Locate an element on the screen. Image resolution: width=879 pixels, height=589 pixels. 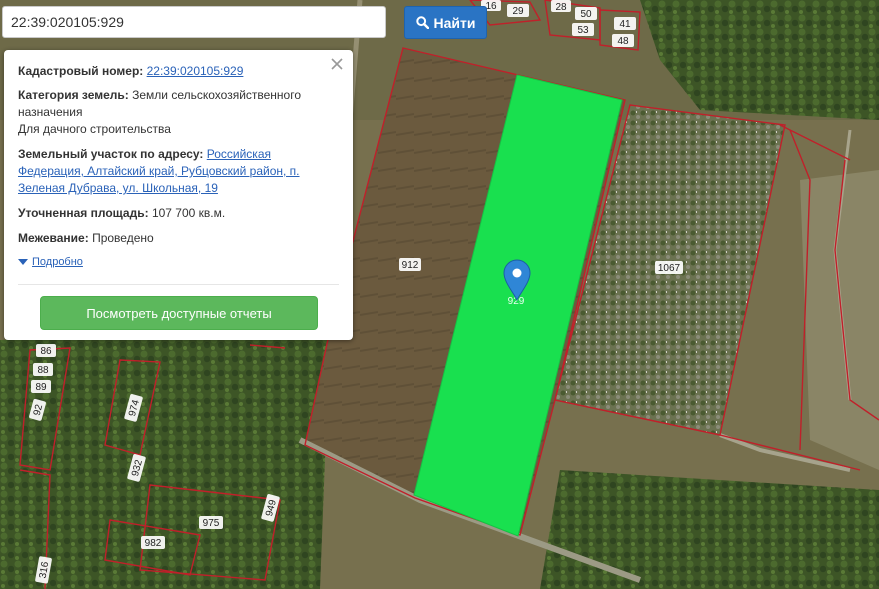
svg-text: 88 is located at coordinates (43, 370).